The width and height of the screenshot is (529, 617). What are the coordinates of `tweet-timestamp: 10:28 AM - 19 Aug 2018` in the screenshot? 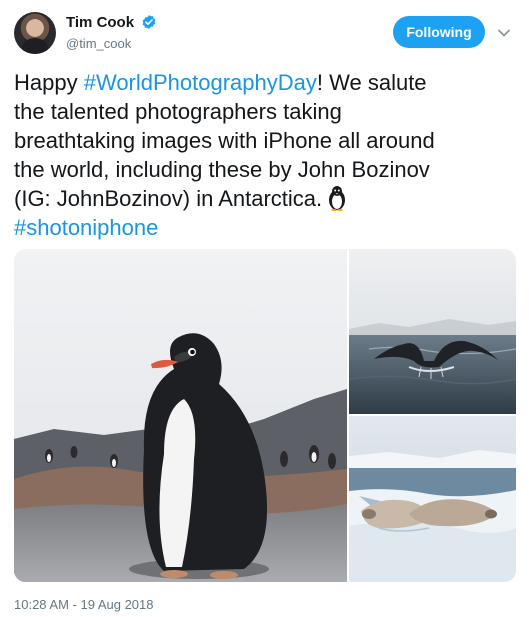 It's located at (84, 605).